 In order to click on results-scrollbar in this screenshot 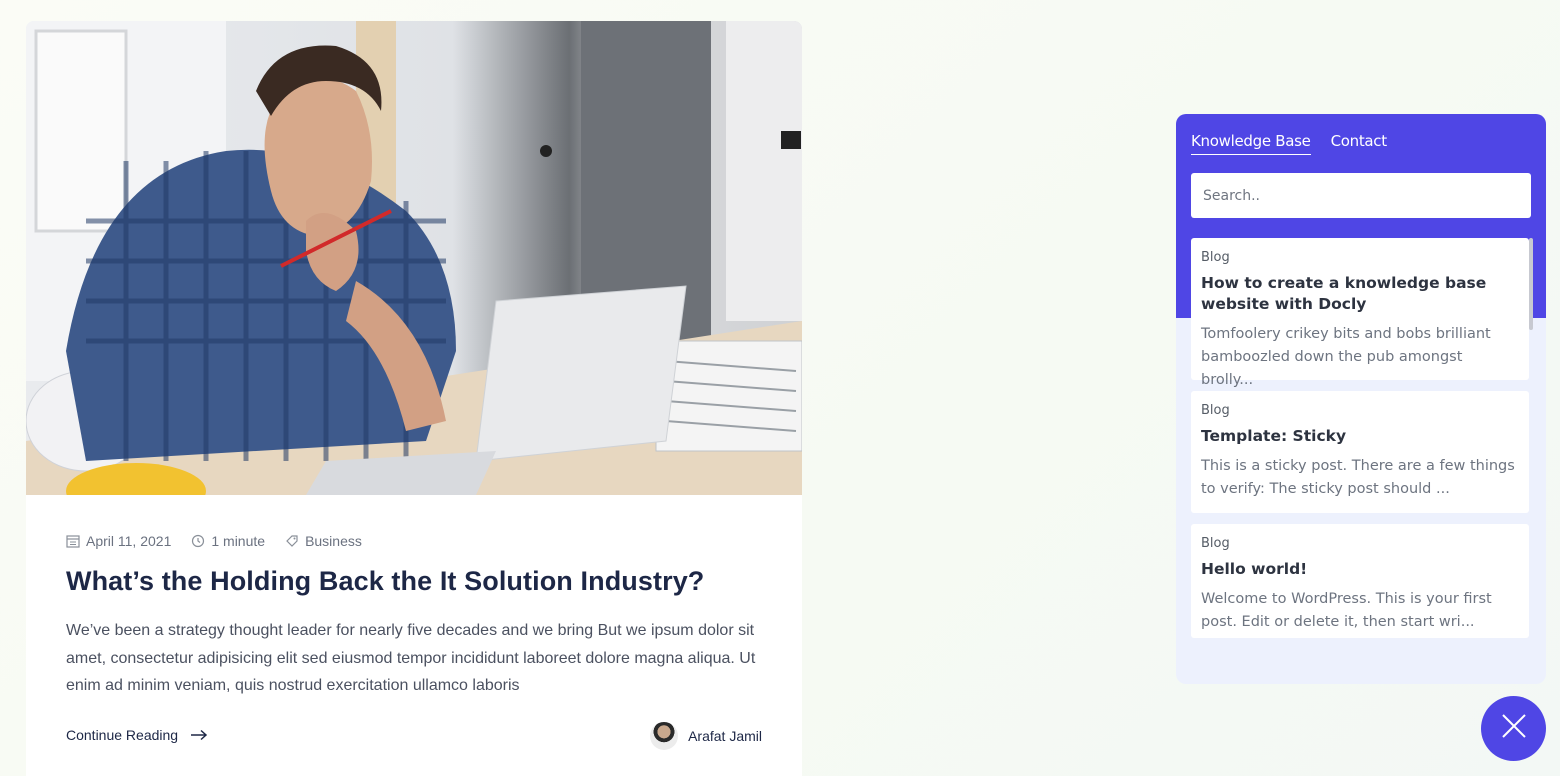, I will do `click(1531, 284)`.